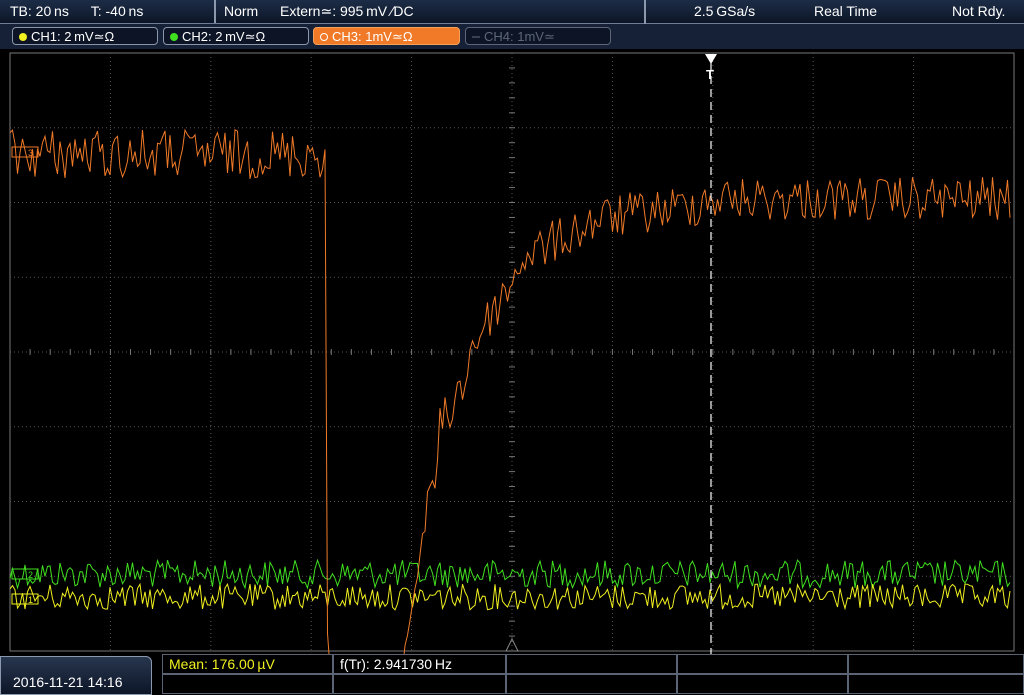  What do you see at coordinates (30, 600) in the screenshot?
I see `ch1-marker-label: 1` at bounding box center [30, 600].